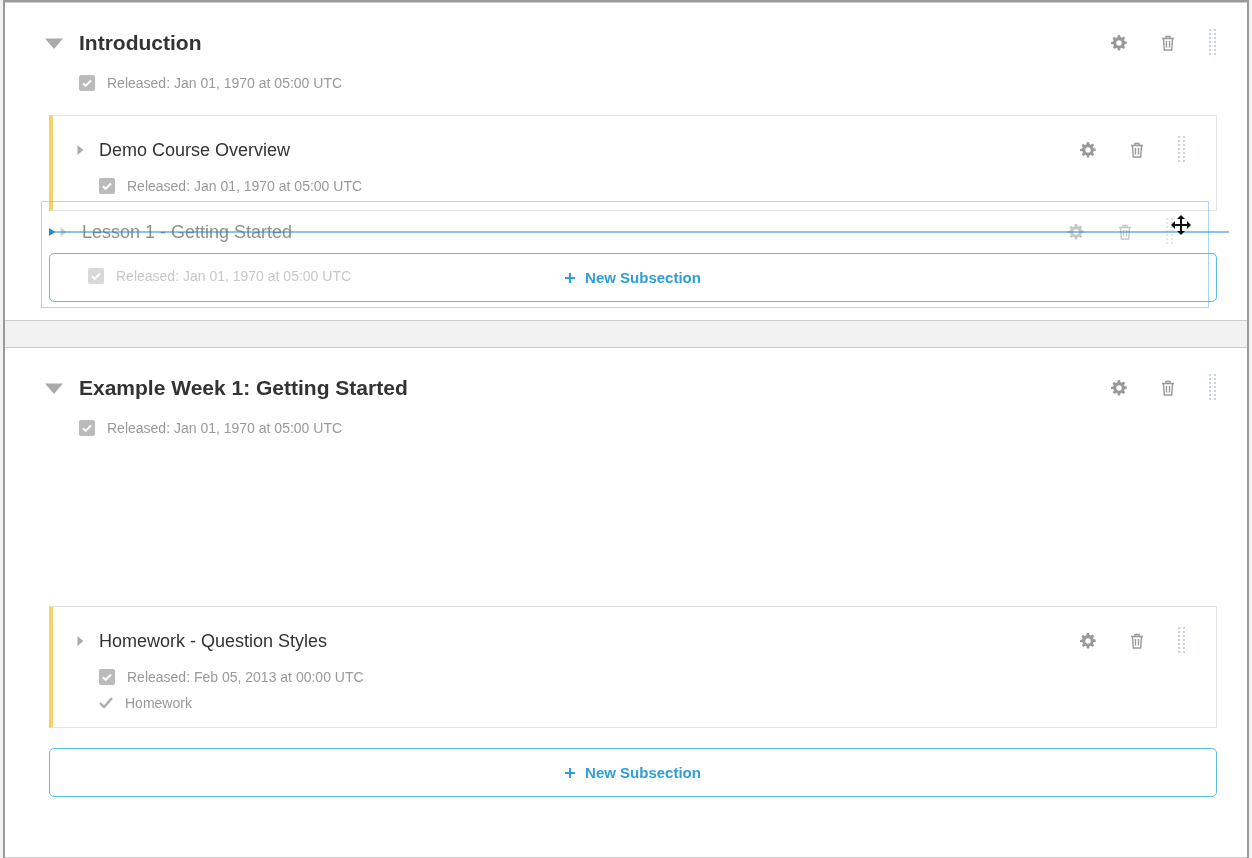  Describe the element at coordinates (245, 677) in the screenshot. I see `release-date: Released: Feb 05, 2013 at 00:00 UTC` at that location.